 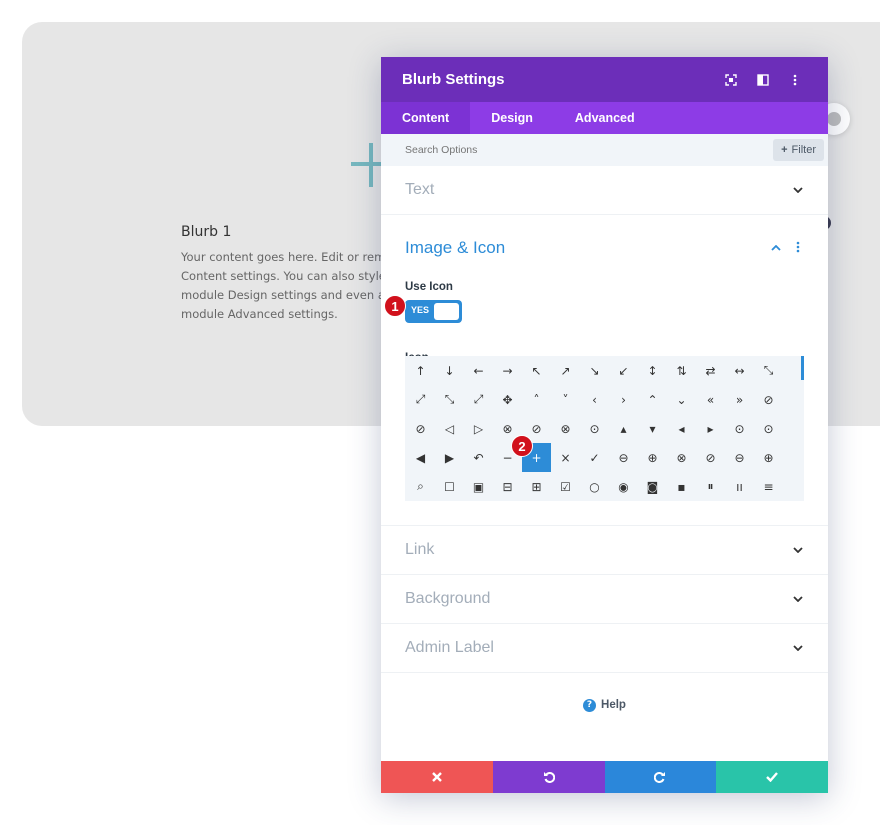 What do you see at coordinates (623, 370) in the screenshot?
I see `icon-option: ↙` at bounding box center [623, 370].